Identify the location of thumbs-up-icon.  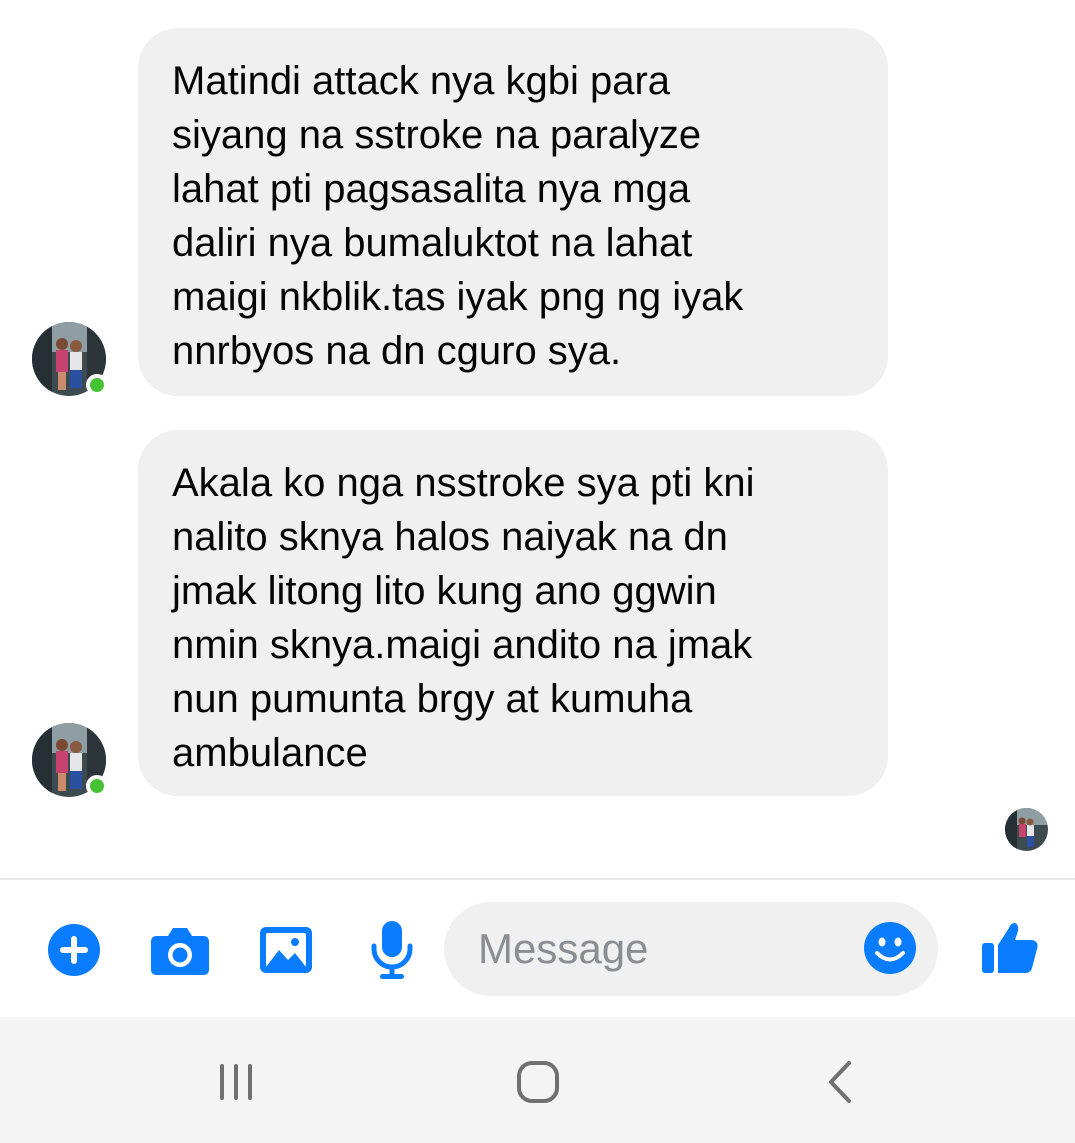
(1010, 947).